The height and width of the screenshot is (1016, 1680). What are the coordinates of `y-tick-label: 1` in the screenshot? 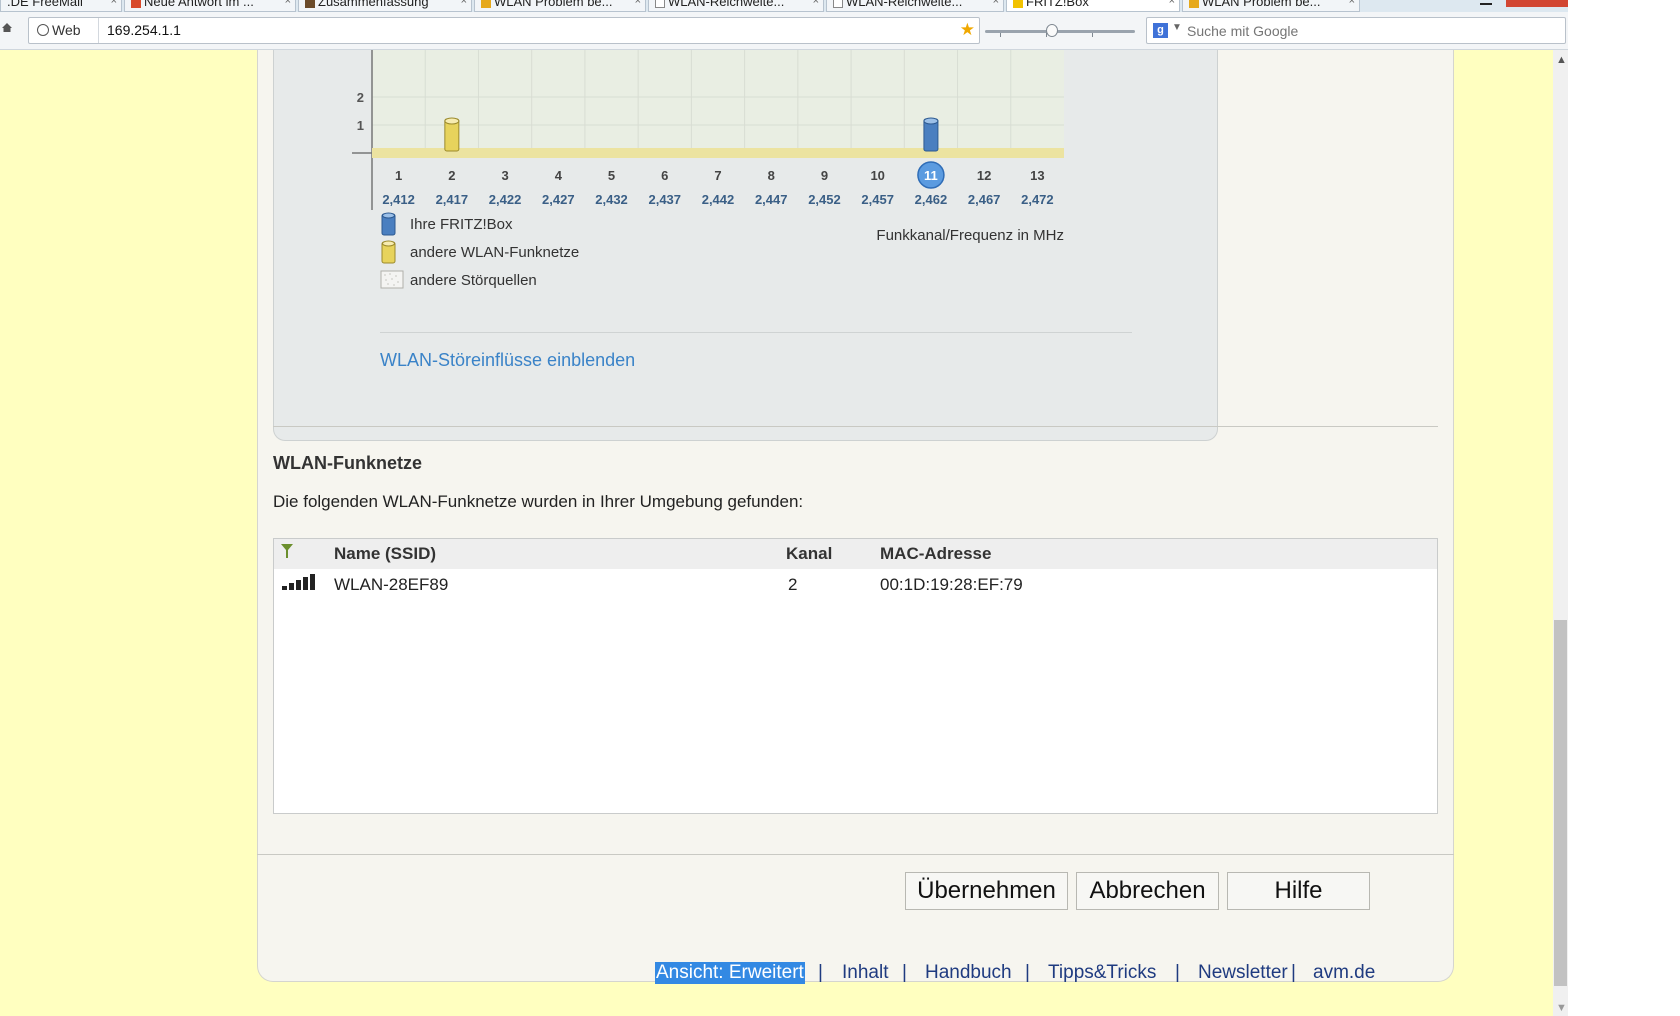 It's located at (360, 125).